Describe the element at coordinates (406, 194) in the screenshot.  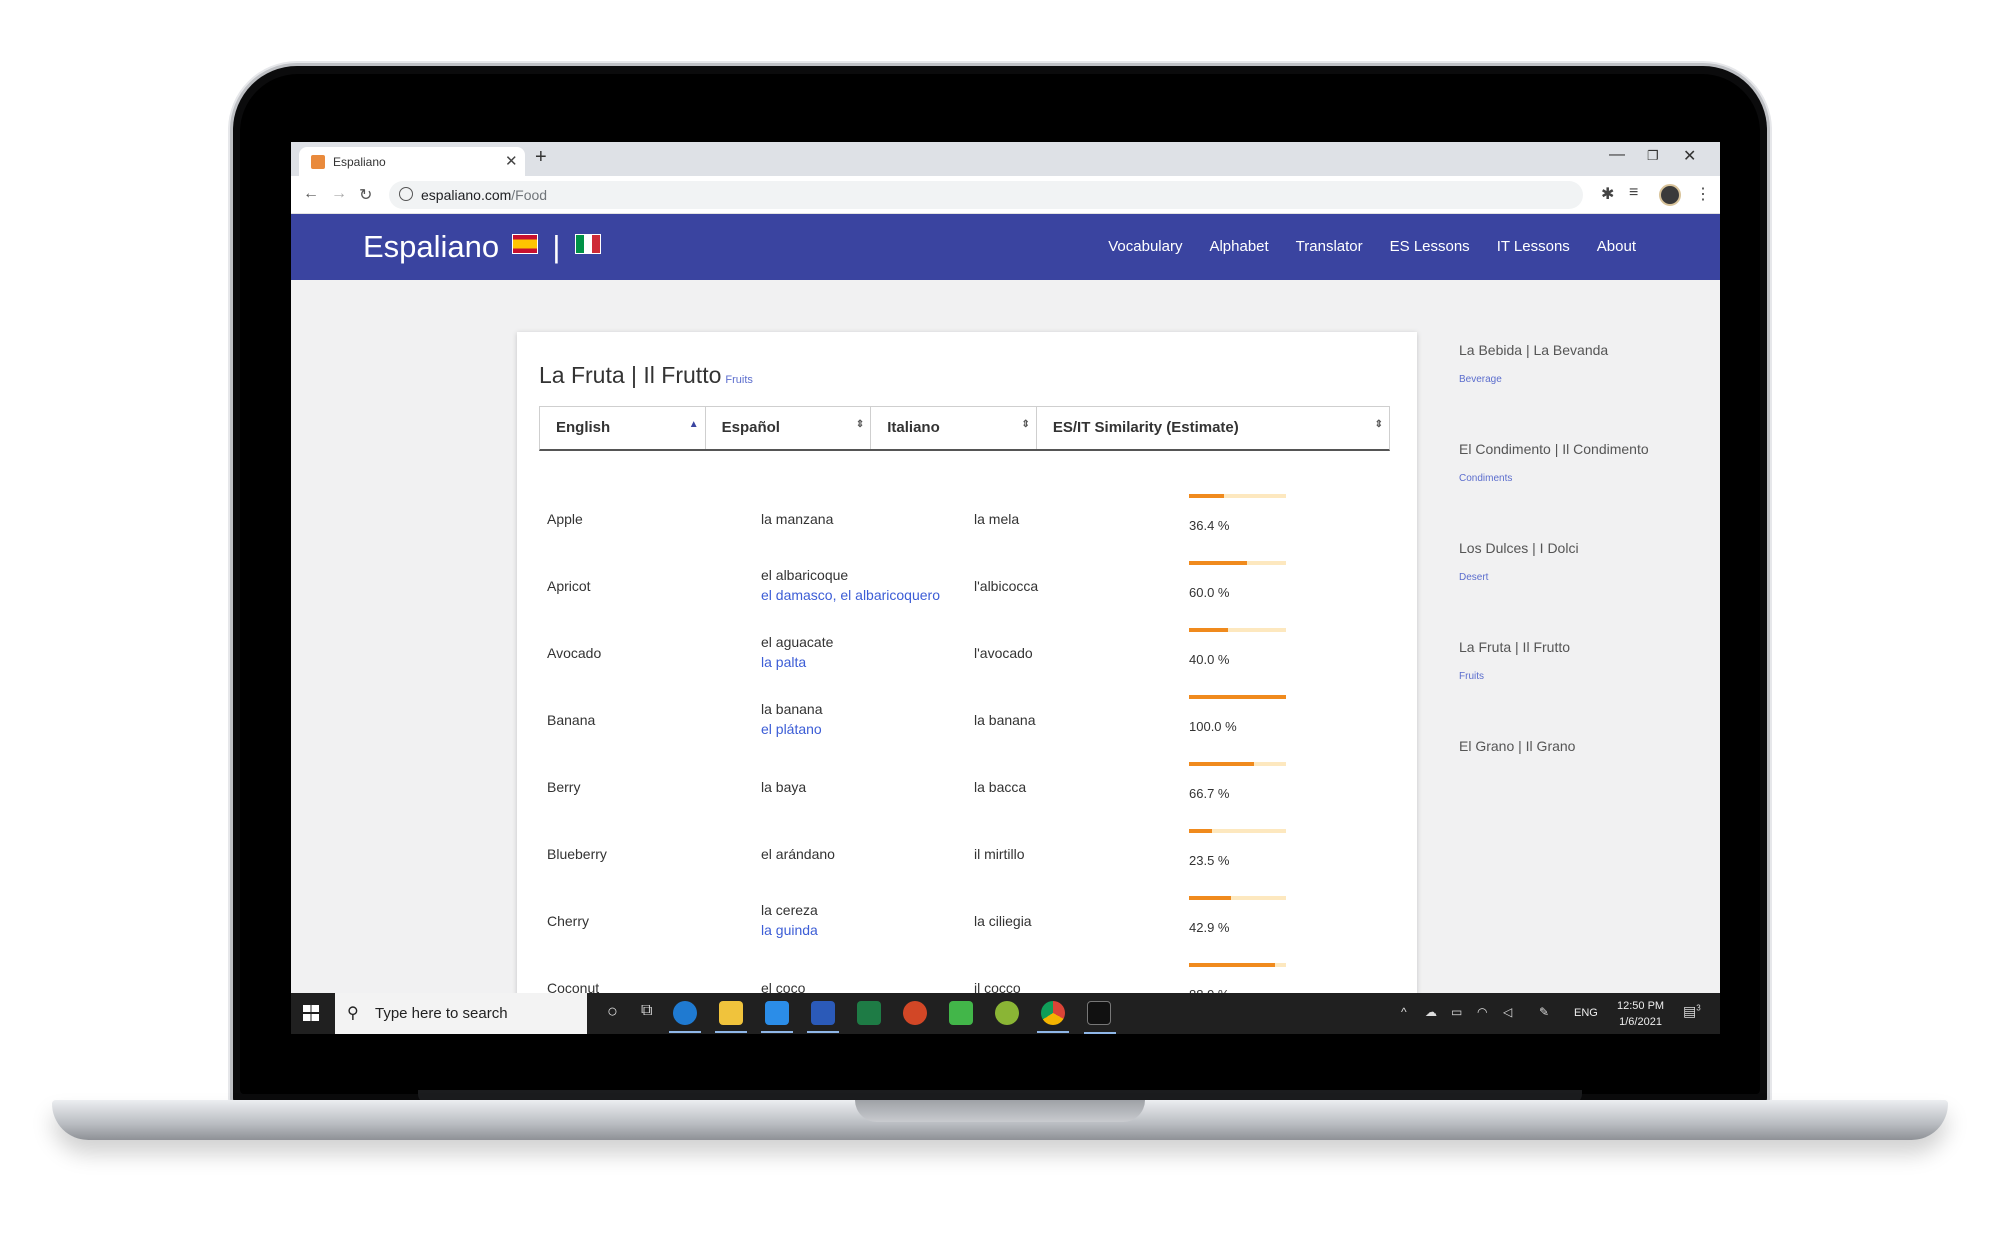
I see `site-info-icon` at that location.